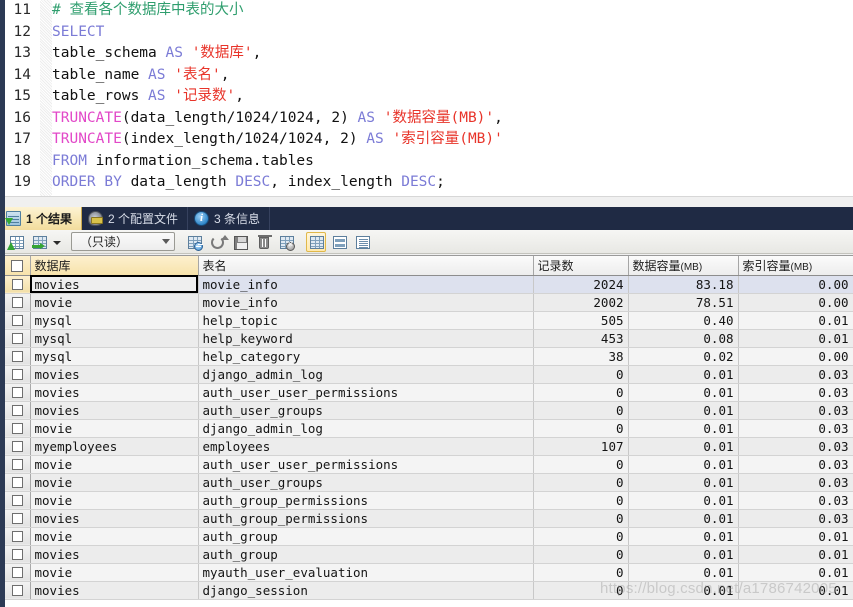 This screenshot has width=853, height=607. What do you see at coordinates (286, 242) in the screenshot?
I see `remove-row-button` at bounding box center [286, 242].